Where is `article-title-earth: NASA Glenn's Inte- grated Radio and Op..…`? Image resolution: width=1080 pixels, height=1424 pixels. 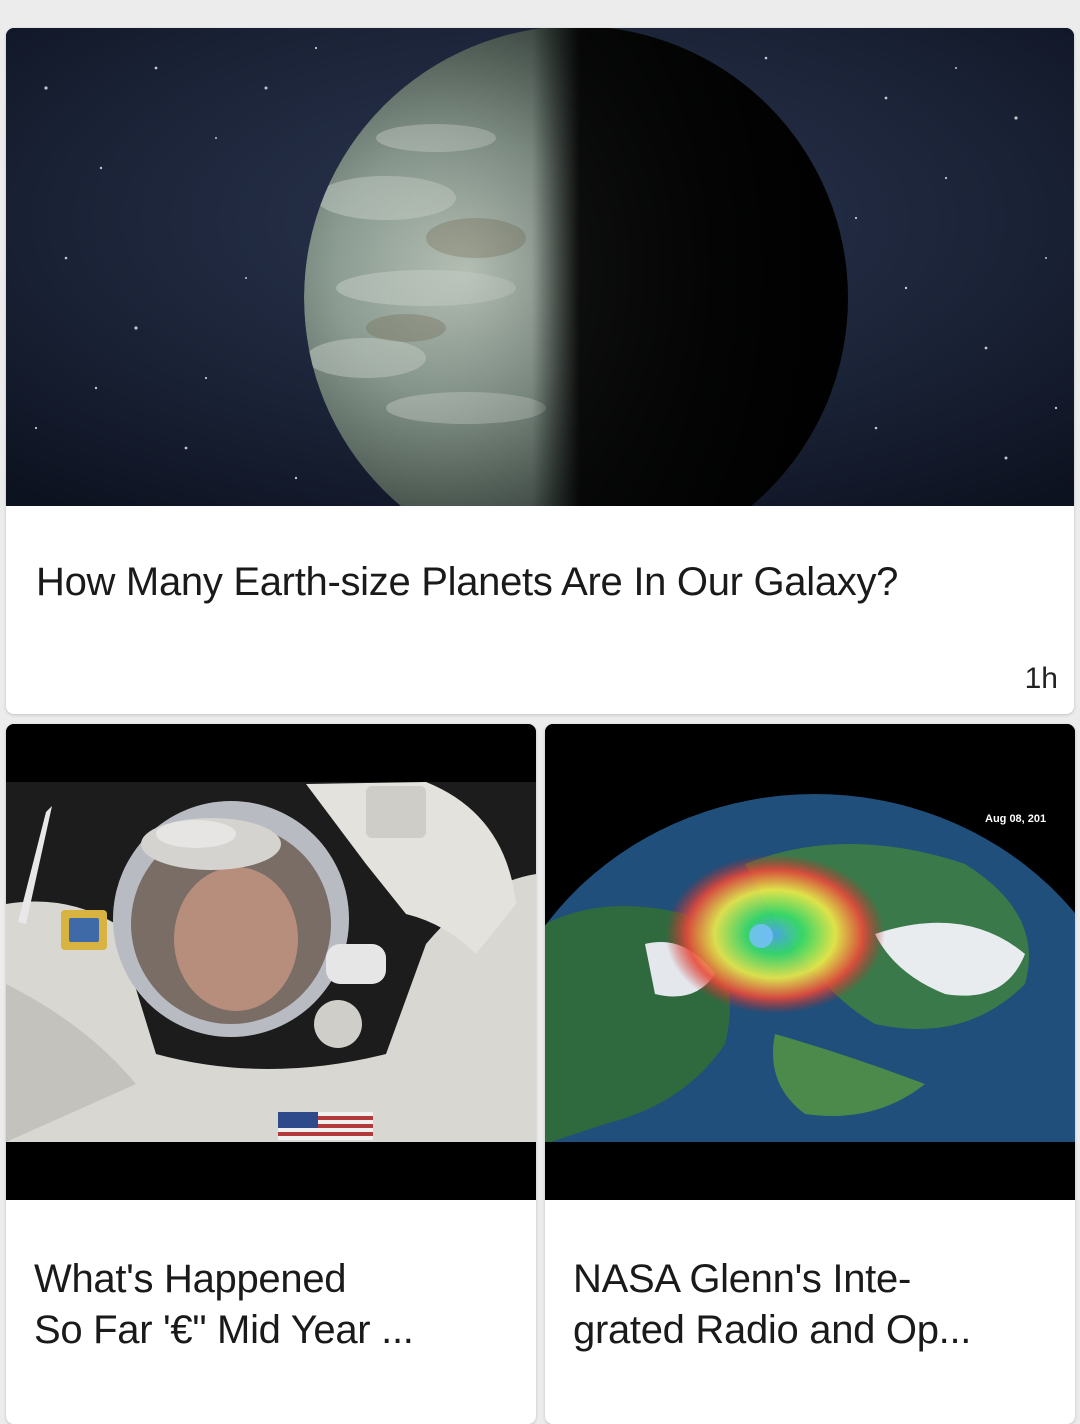 article-title-earth: NASA Glenn's Inte- grated Radio and Op..… is located at coordinates (813, 1305).